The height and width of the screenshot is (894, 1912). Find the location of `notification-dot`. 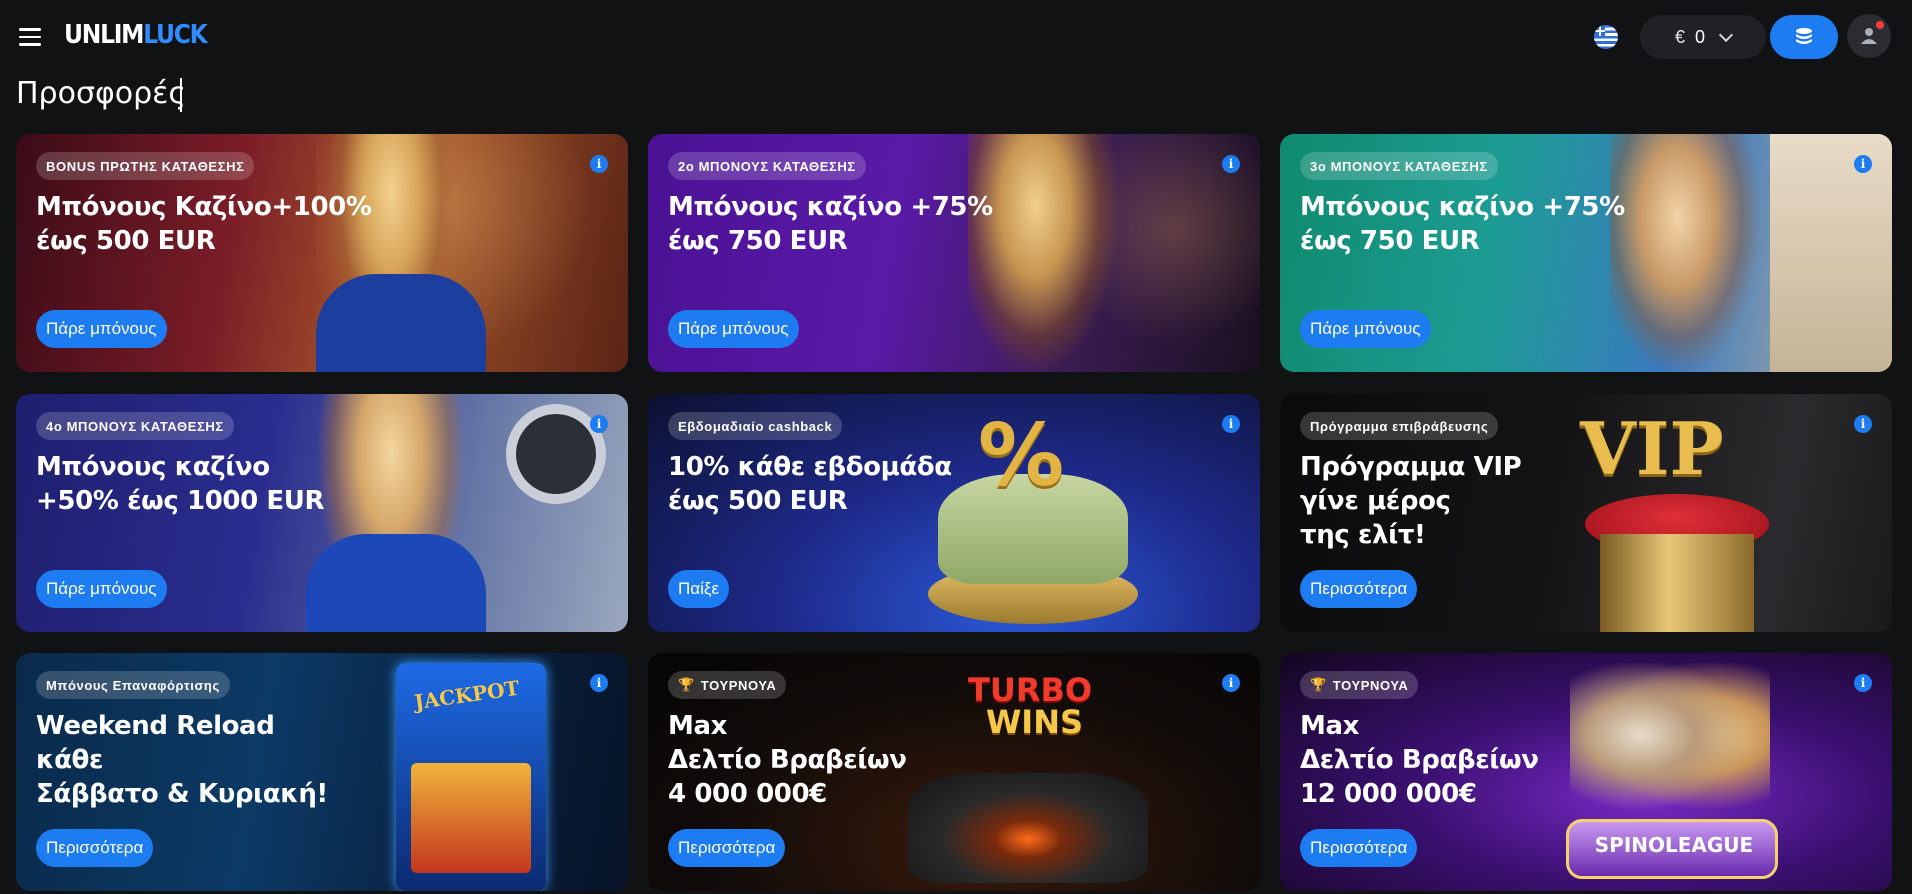

notification-dot is located at coordinates (1880, 25).